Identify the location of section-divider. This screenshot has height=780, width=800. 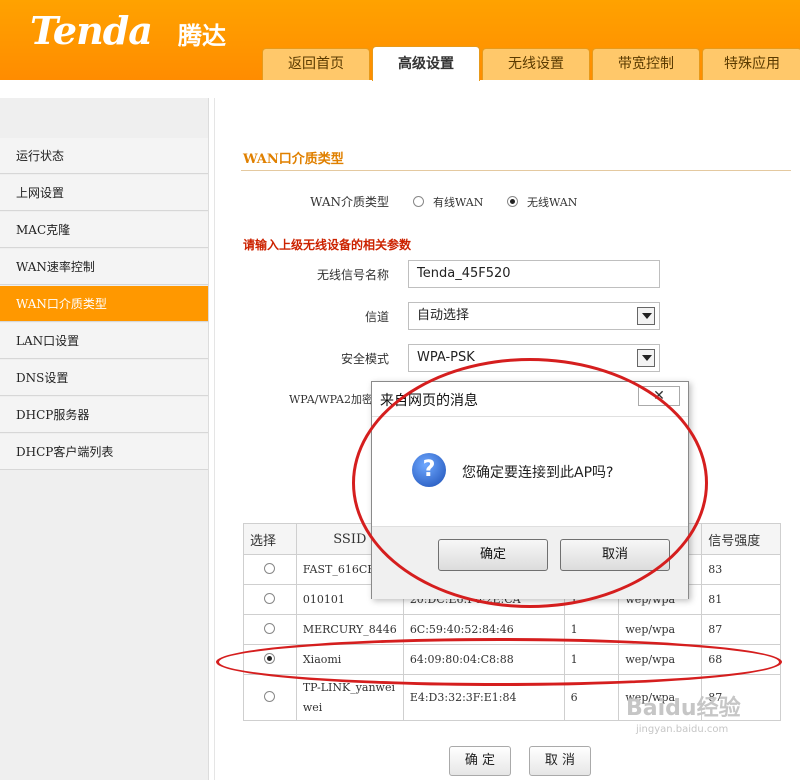
(516, 170).